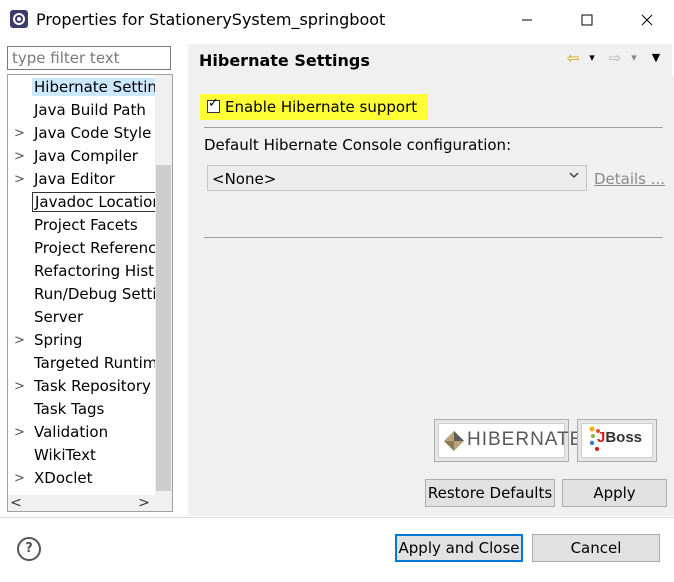 The height and width of the screenshot is (582, 674). I want to click on tree-item: Run/Debug Setti, so click(82, 295).